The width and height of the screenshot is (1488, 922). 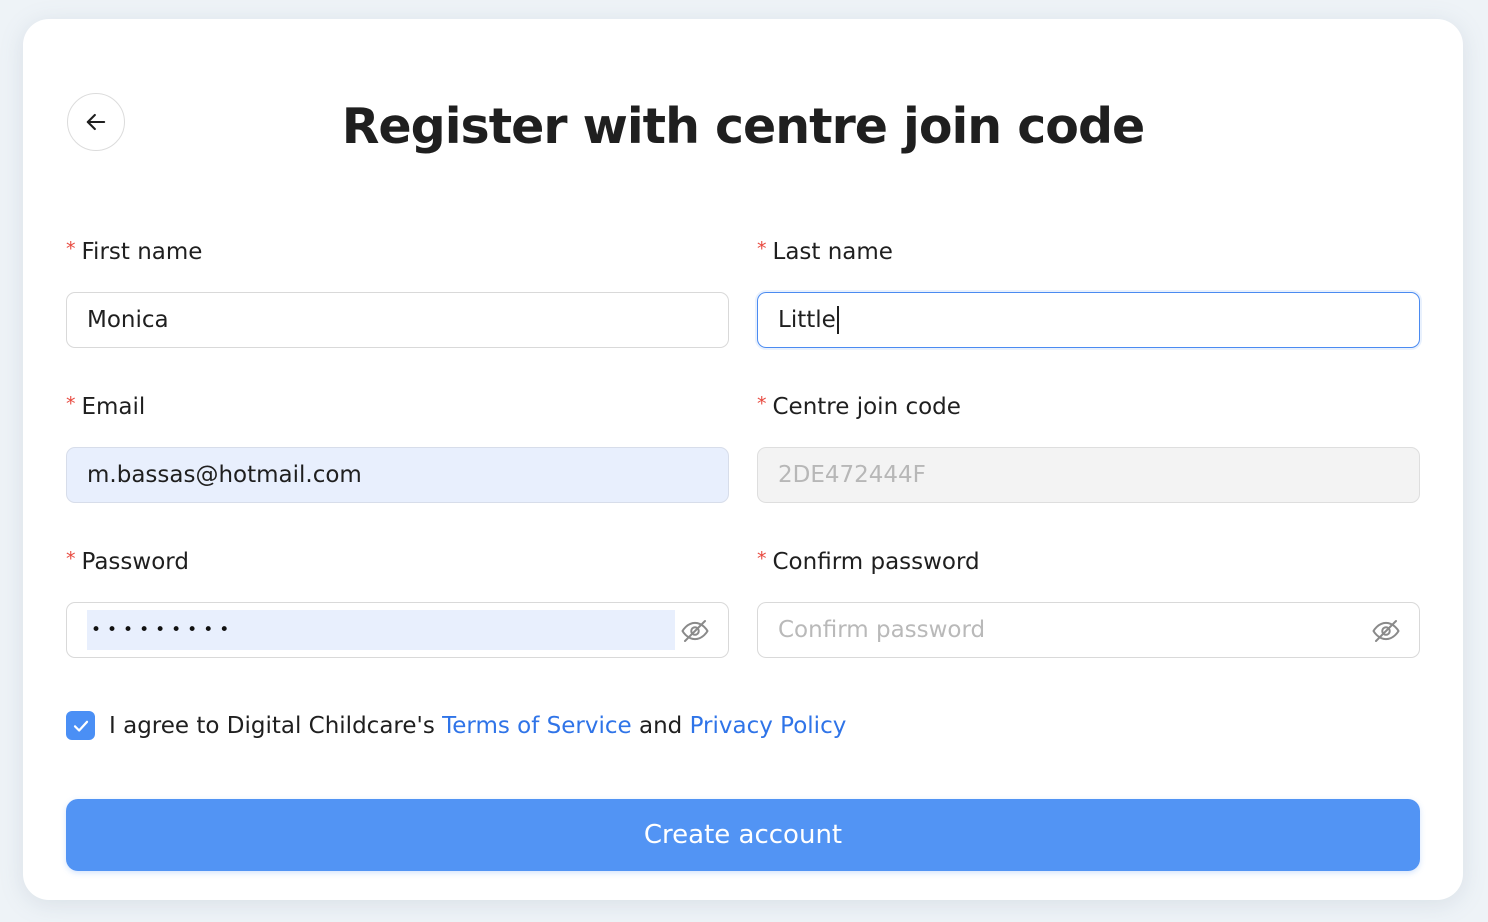 I want to click on join-code-field: * Centre join code 2DE472444F, so click(x=1088, y=447).